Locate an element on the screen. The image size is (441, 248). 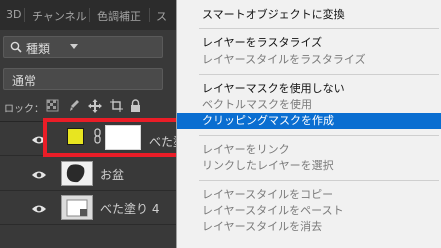
lock-transparent-pixels-icon is located at coordinates (52, 105).